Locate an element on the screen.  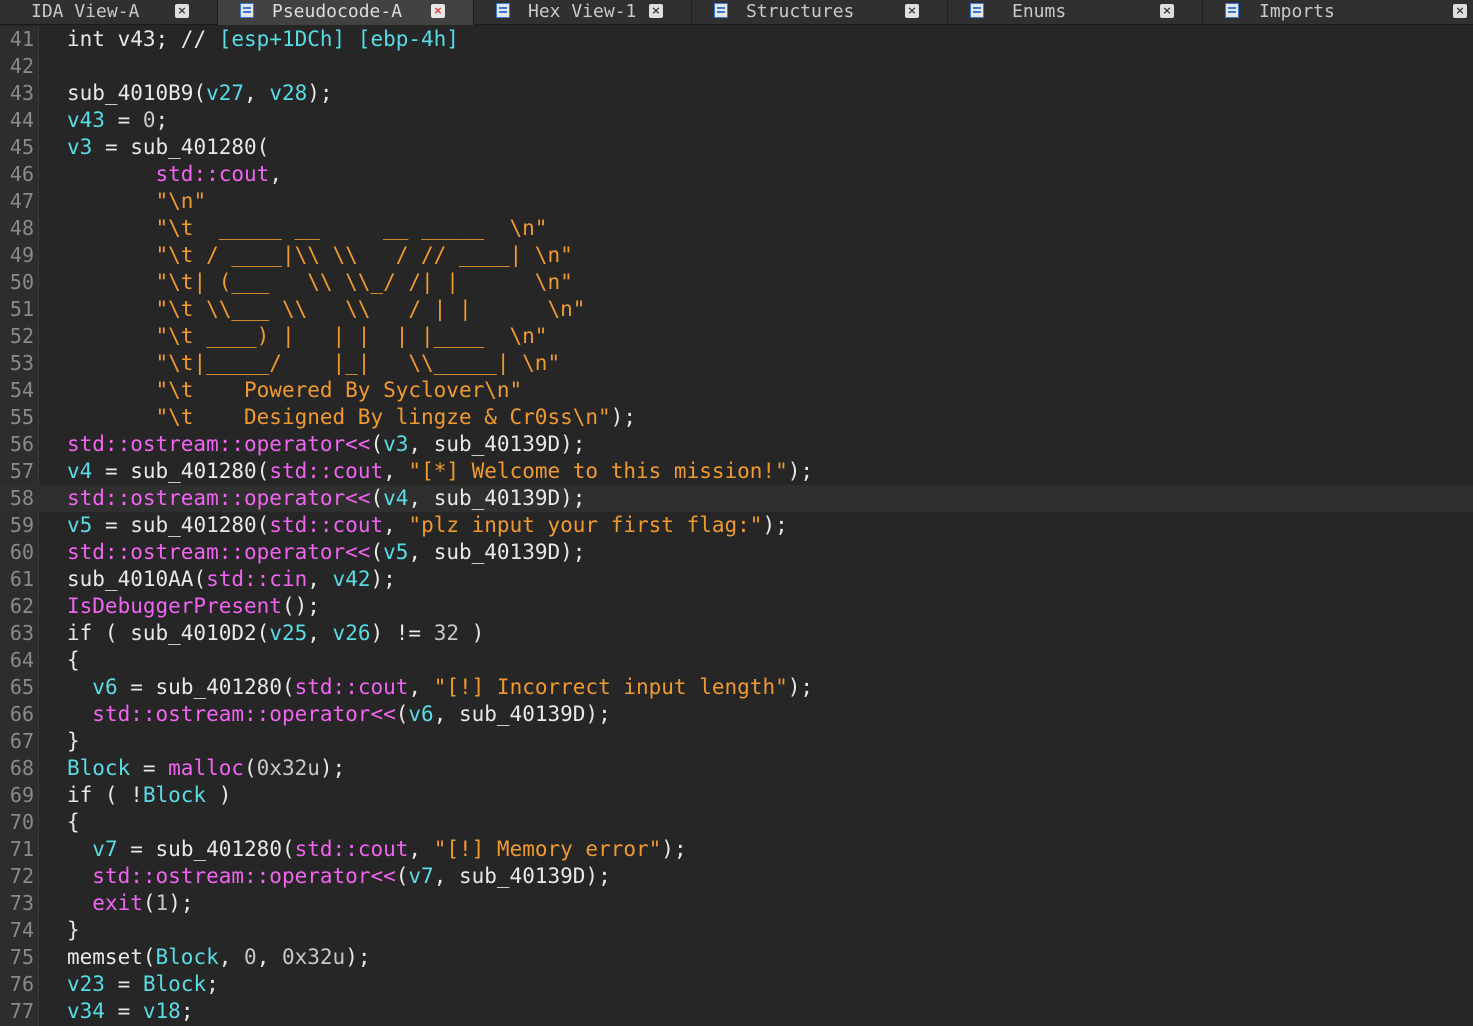
code-token: v7 is located at coordinates (105, 849).